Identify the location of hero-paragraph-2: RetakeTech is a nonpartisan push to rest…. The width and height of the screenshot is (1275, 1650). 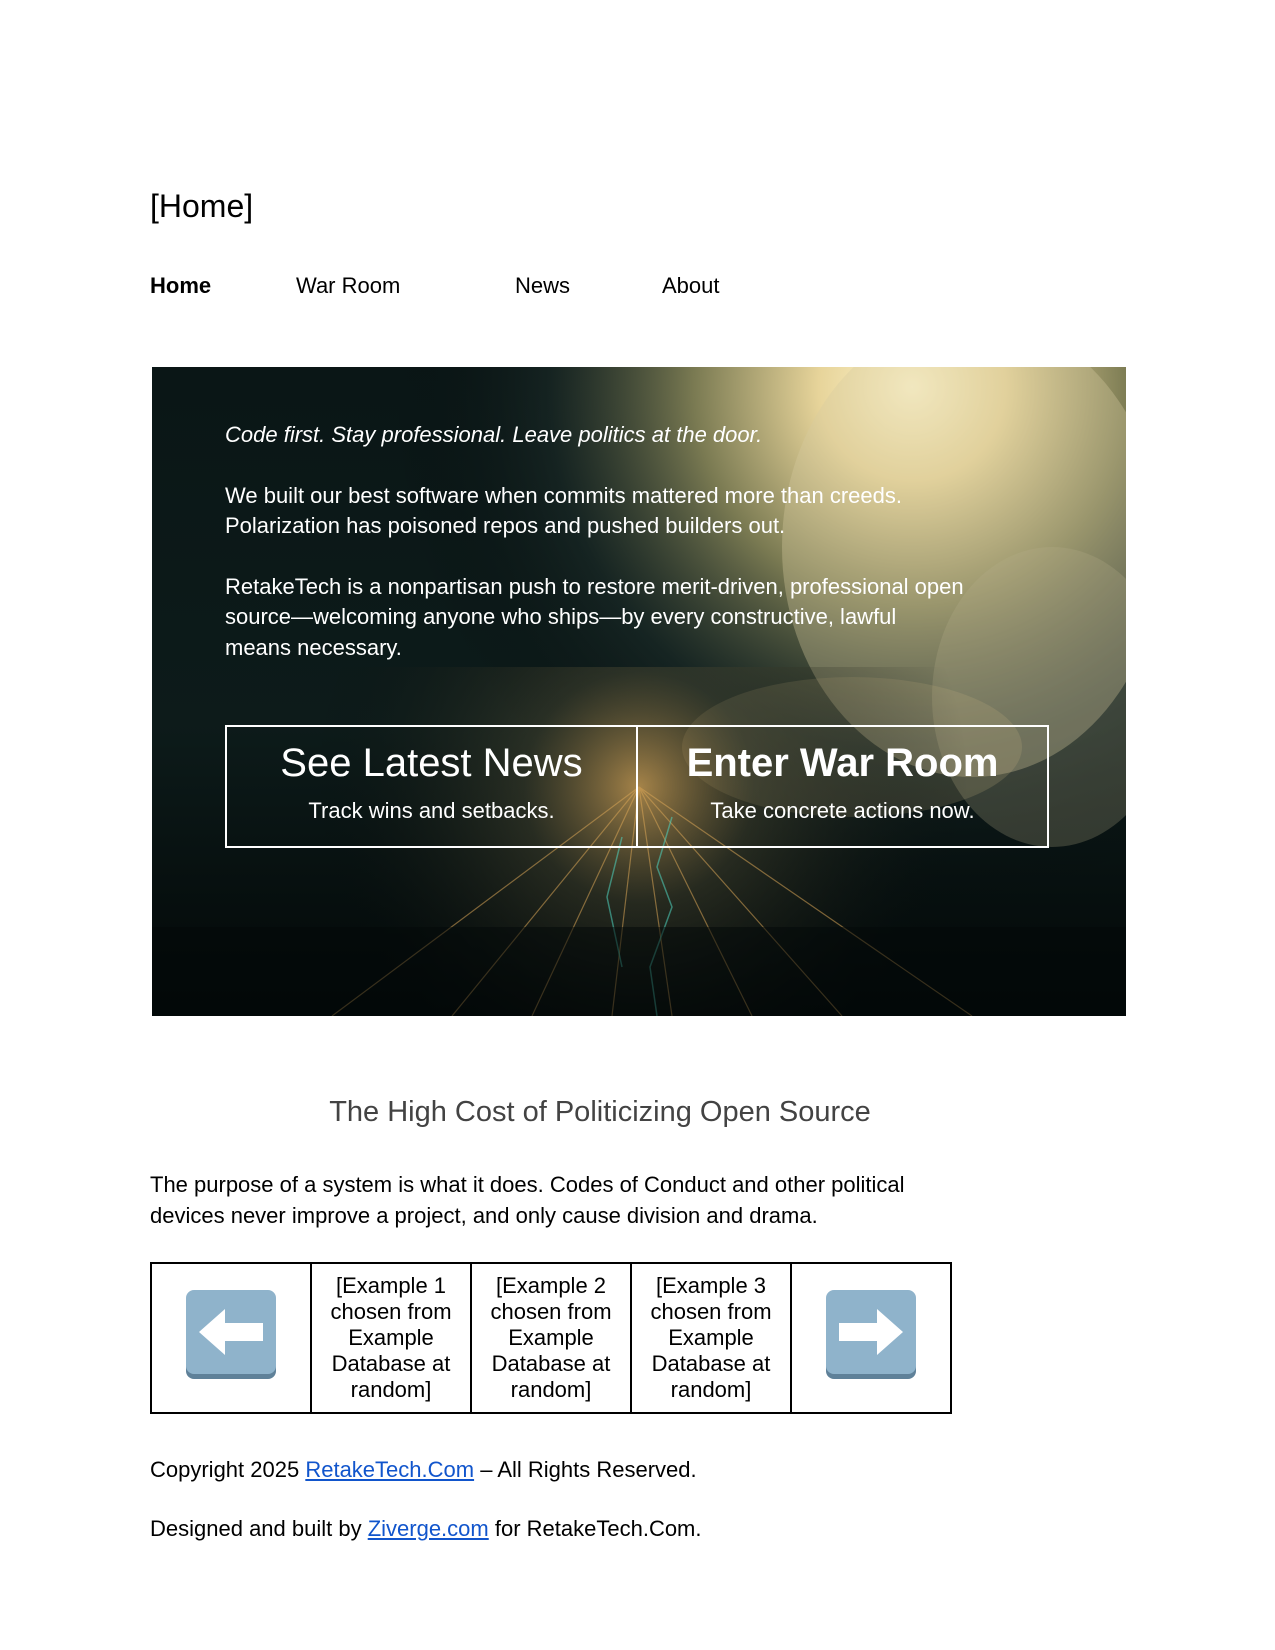
(594, 616).